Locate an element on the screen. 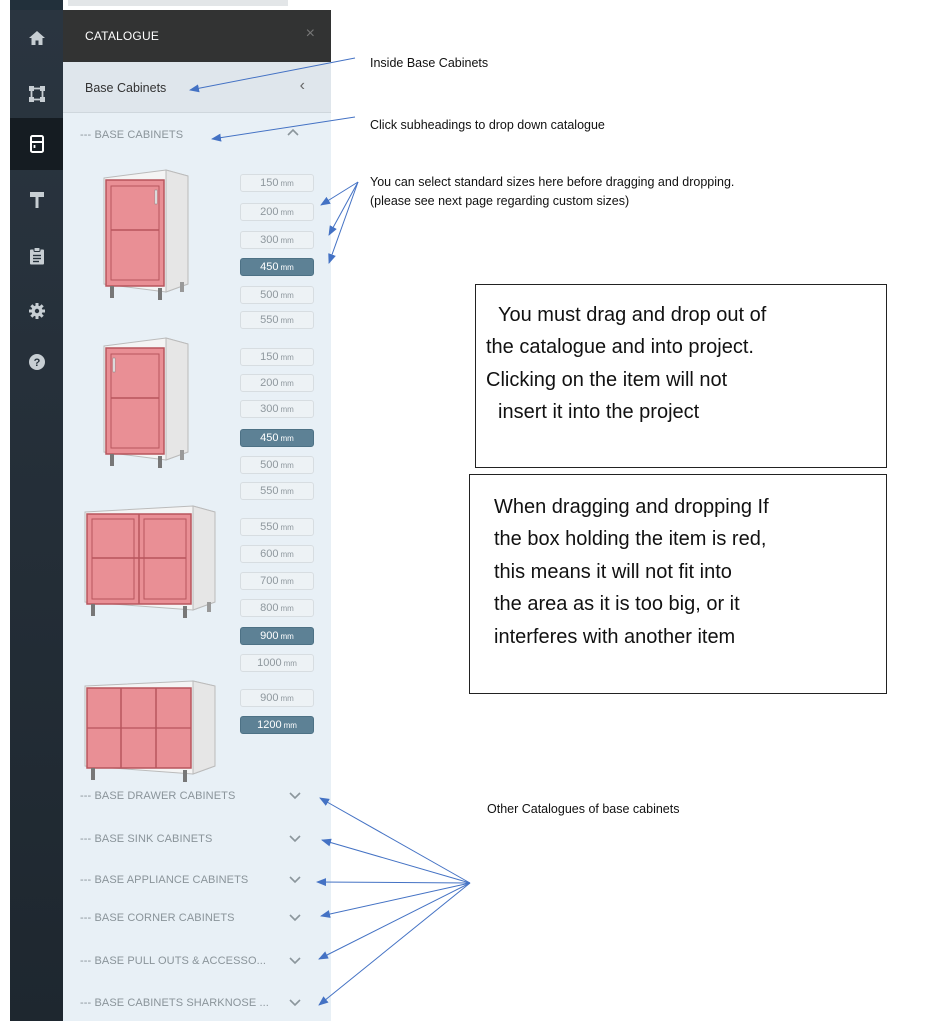 The height and width of the screenshot is (1021, 934). arrow-subheadings is located at coordinates (283, 129).